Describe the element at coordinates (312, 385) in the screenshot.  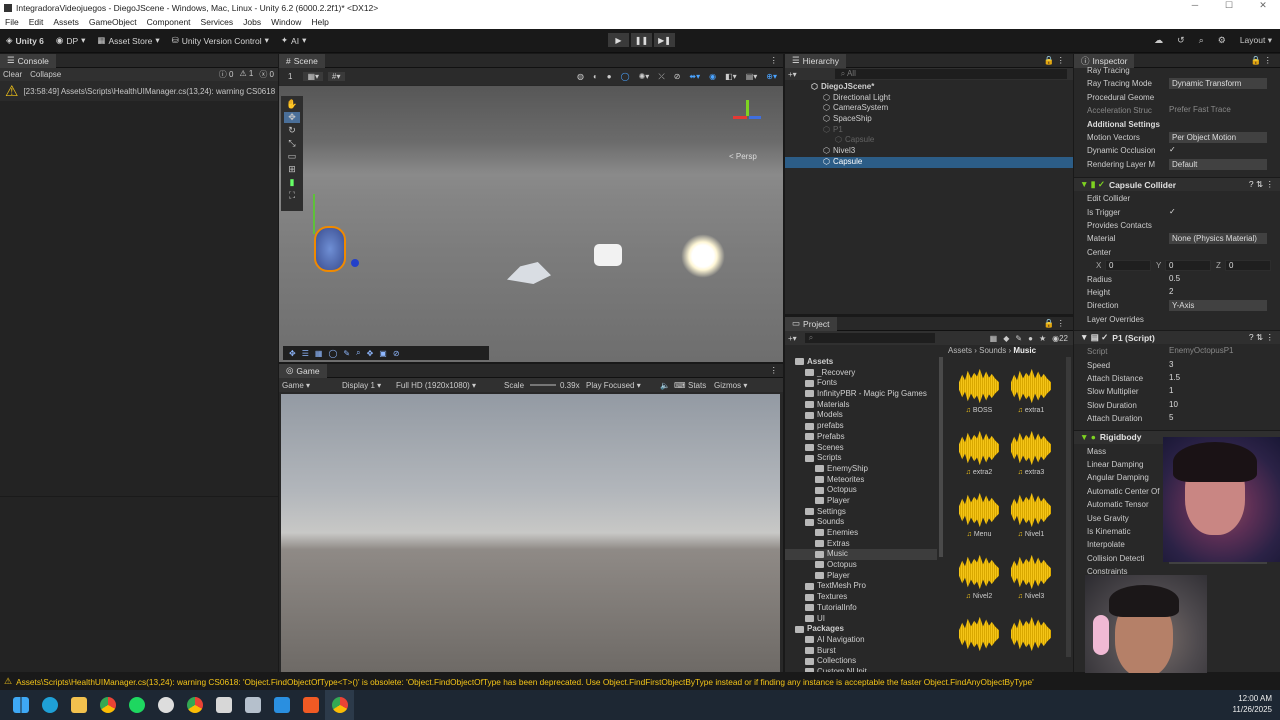
I see `game-mode-dropdown: Game ▾` at that location.